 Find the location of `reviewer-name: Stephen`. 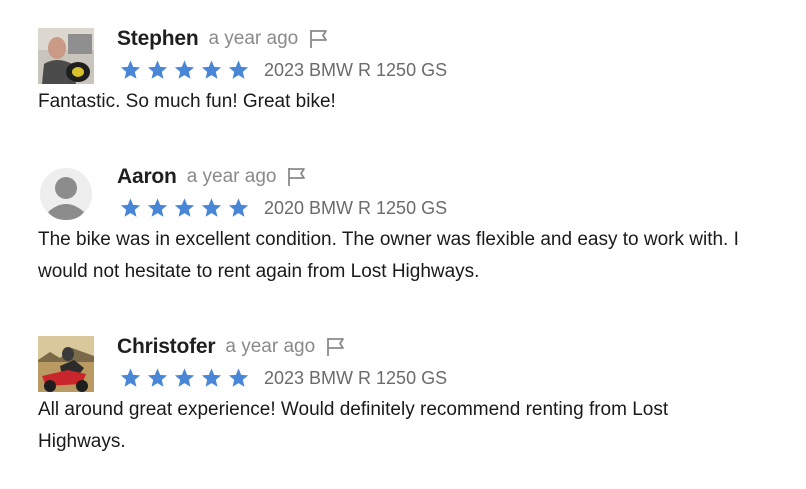

reviewer-name: Stephen is located at coordinates (158, 38).